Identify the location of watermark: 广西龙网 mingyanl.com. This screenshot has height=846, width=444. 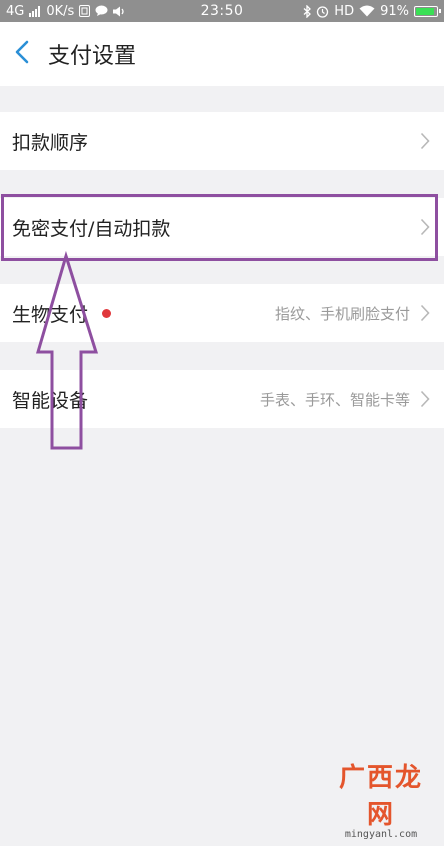
(381, 798).